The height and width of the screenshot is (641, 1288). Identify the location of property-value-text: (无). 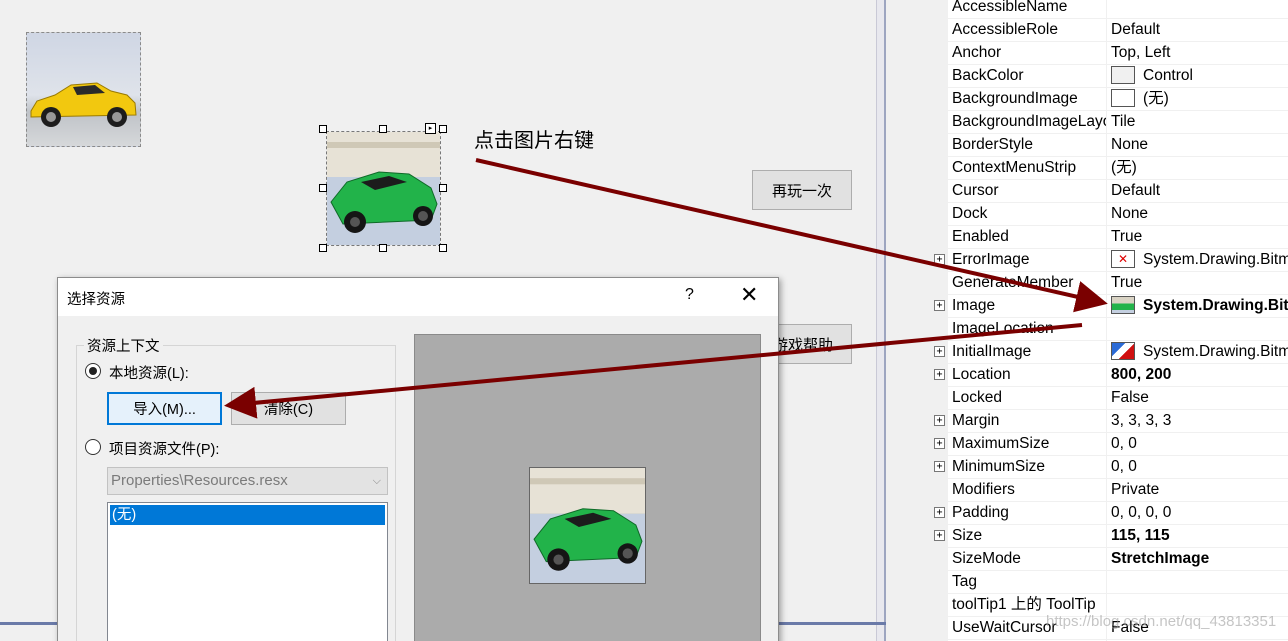
(1124, 167).